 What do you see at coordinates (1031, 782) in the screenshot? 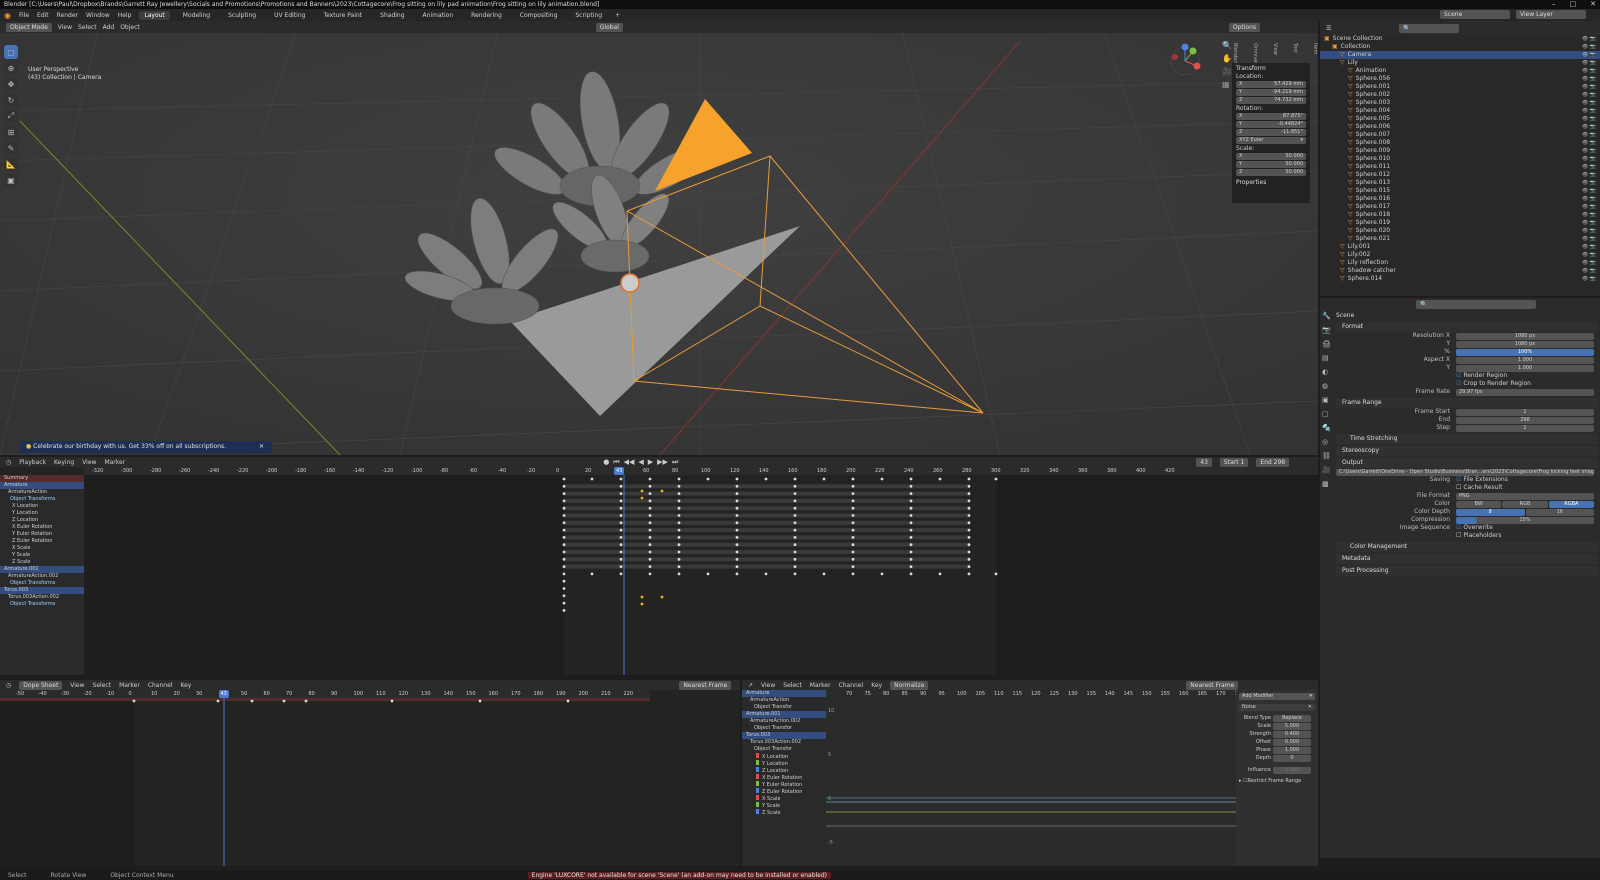
I see `graph-curve-area: 10 5 0 -5` at bounding box center [1031, 782].